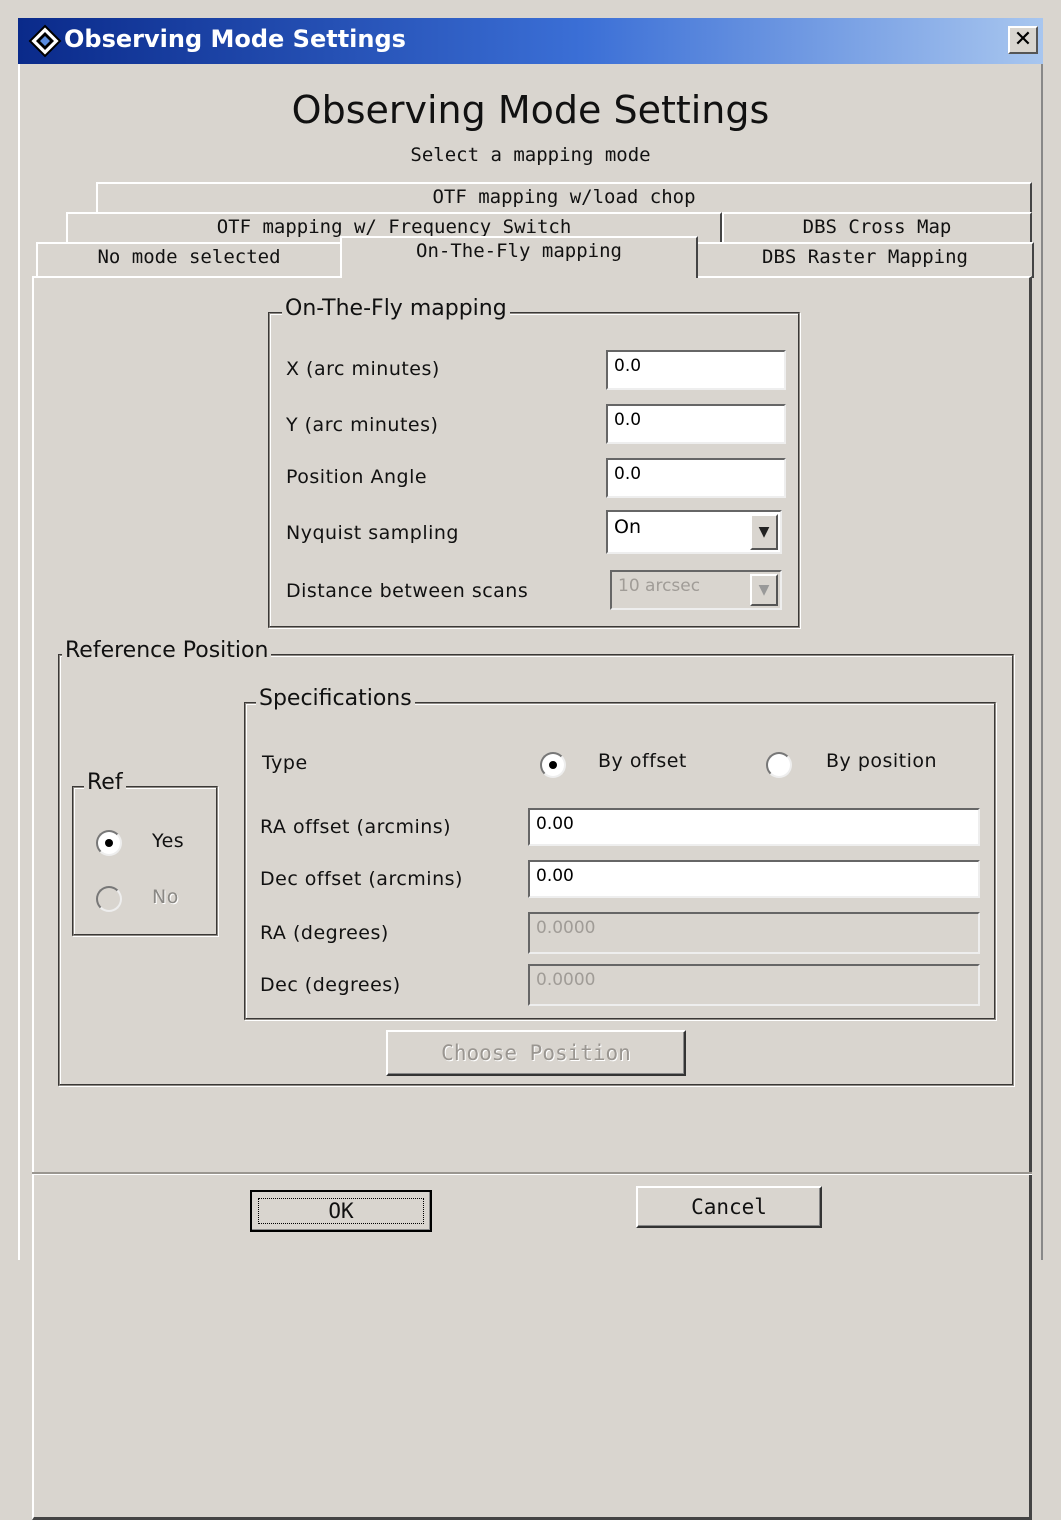 The width and height of the screenshot is (1061, 1520). What do you see at coordinates (627, 527) in the screenshot?
I see `nyquist-value: On` at bounding box center [627, 527].